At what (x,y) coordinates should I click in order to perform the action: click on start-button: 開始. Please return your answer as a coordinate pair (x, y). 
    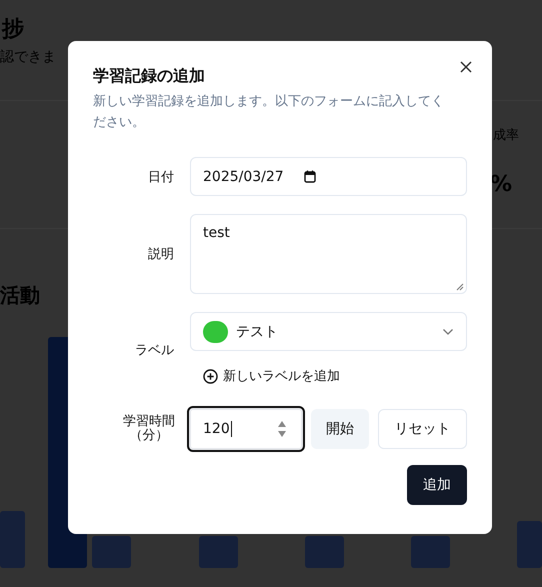
    Looking at the image, I should click on (340, 428).